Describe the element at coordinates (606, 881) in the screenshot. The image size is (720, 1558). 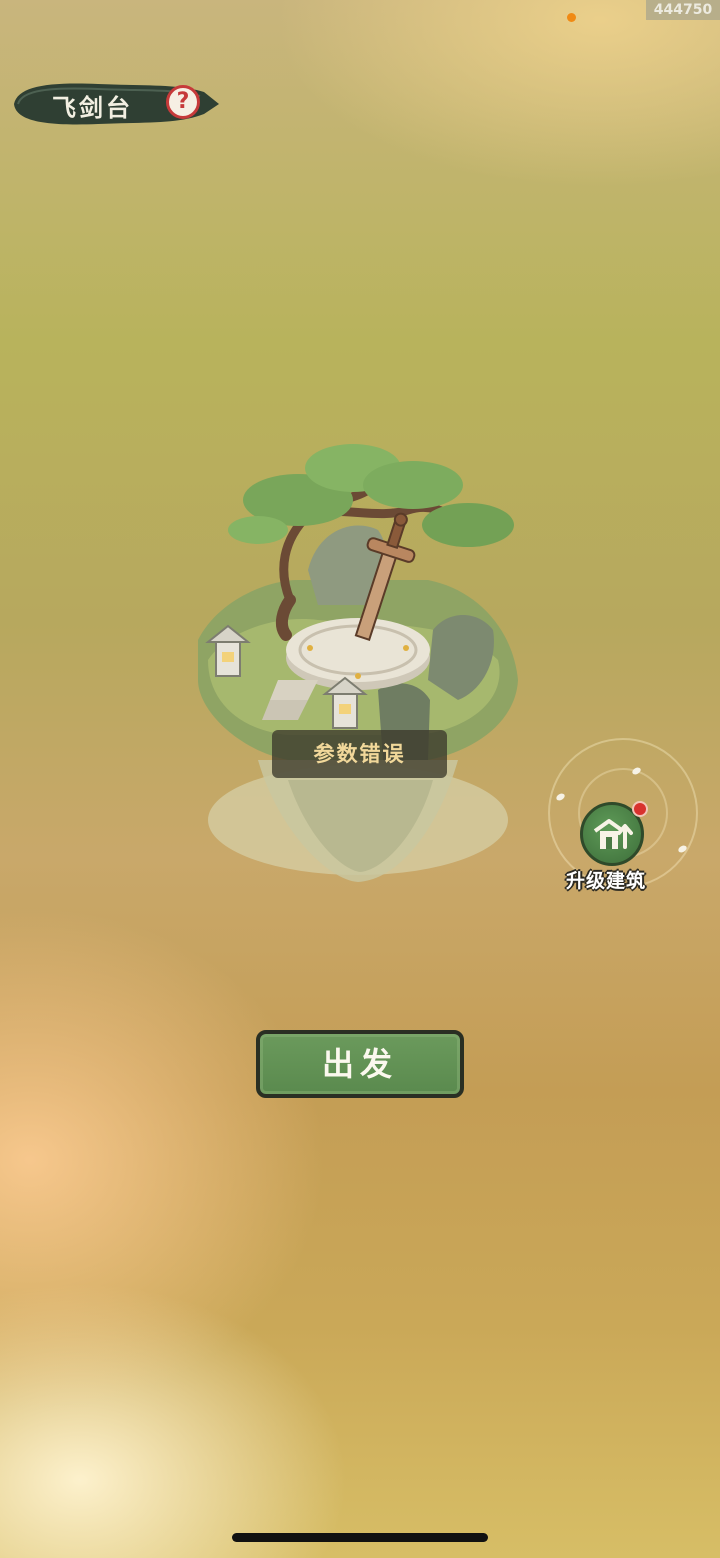
I see `upgrade-building-label: 升级建筑` at that location.